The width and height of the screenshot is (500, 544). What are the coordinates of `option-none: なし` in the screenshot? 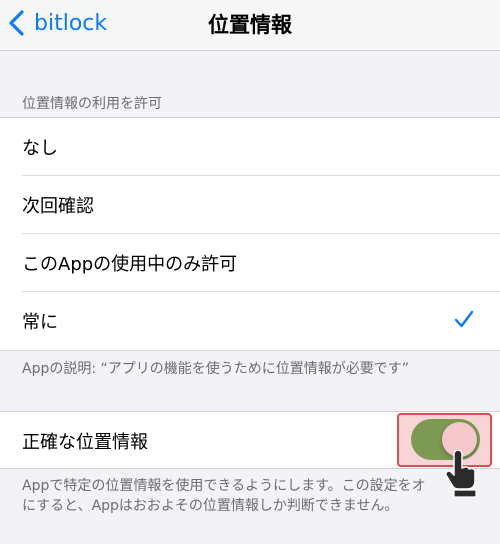 It's located at (250, 147).